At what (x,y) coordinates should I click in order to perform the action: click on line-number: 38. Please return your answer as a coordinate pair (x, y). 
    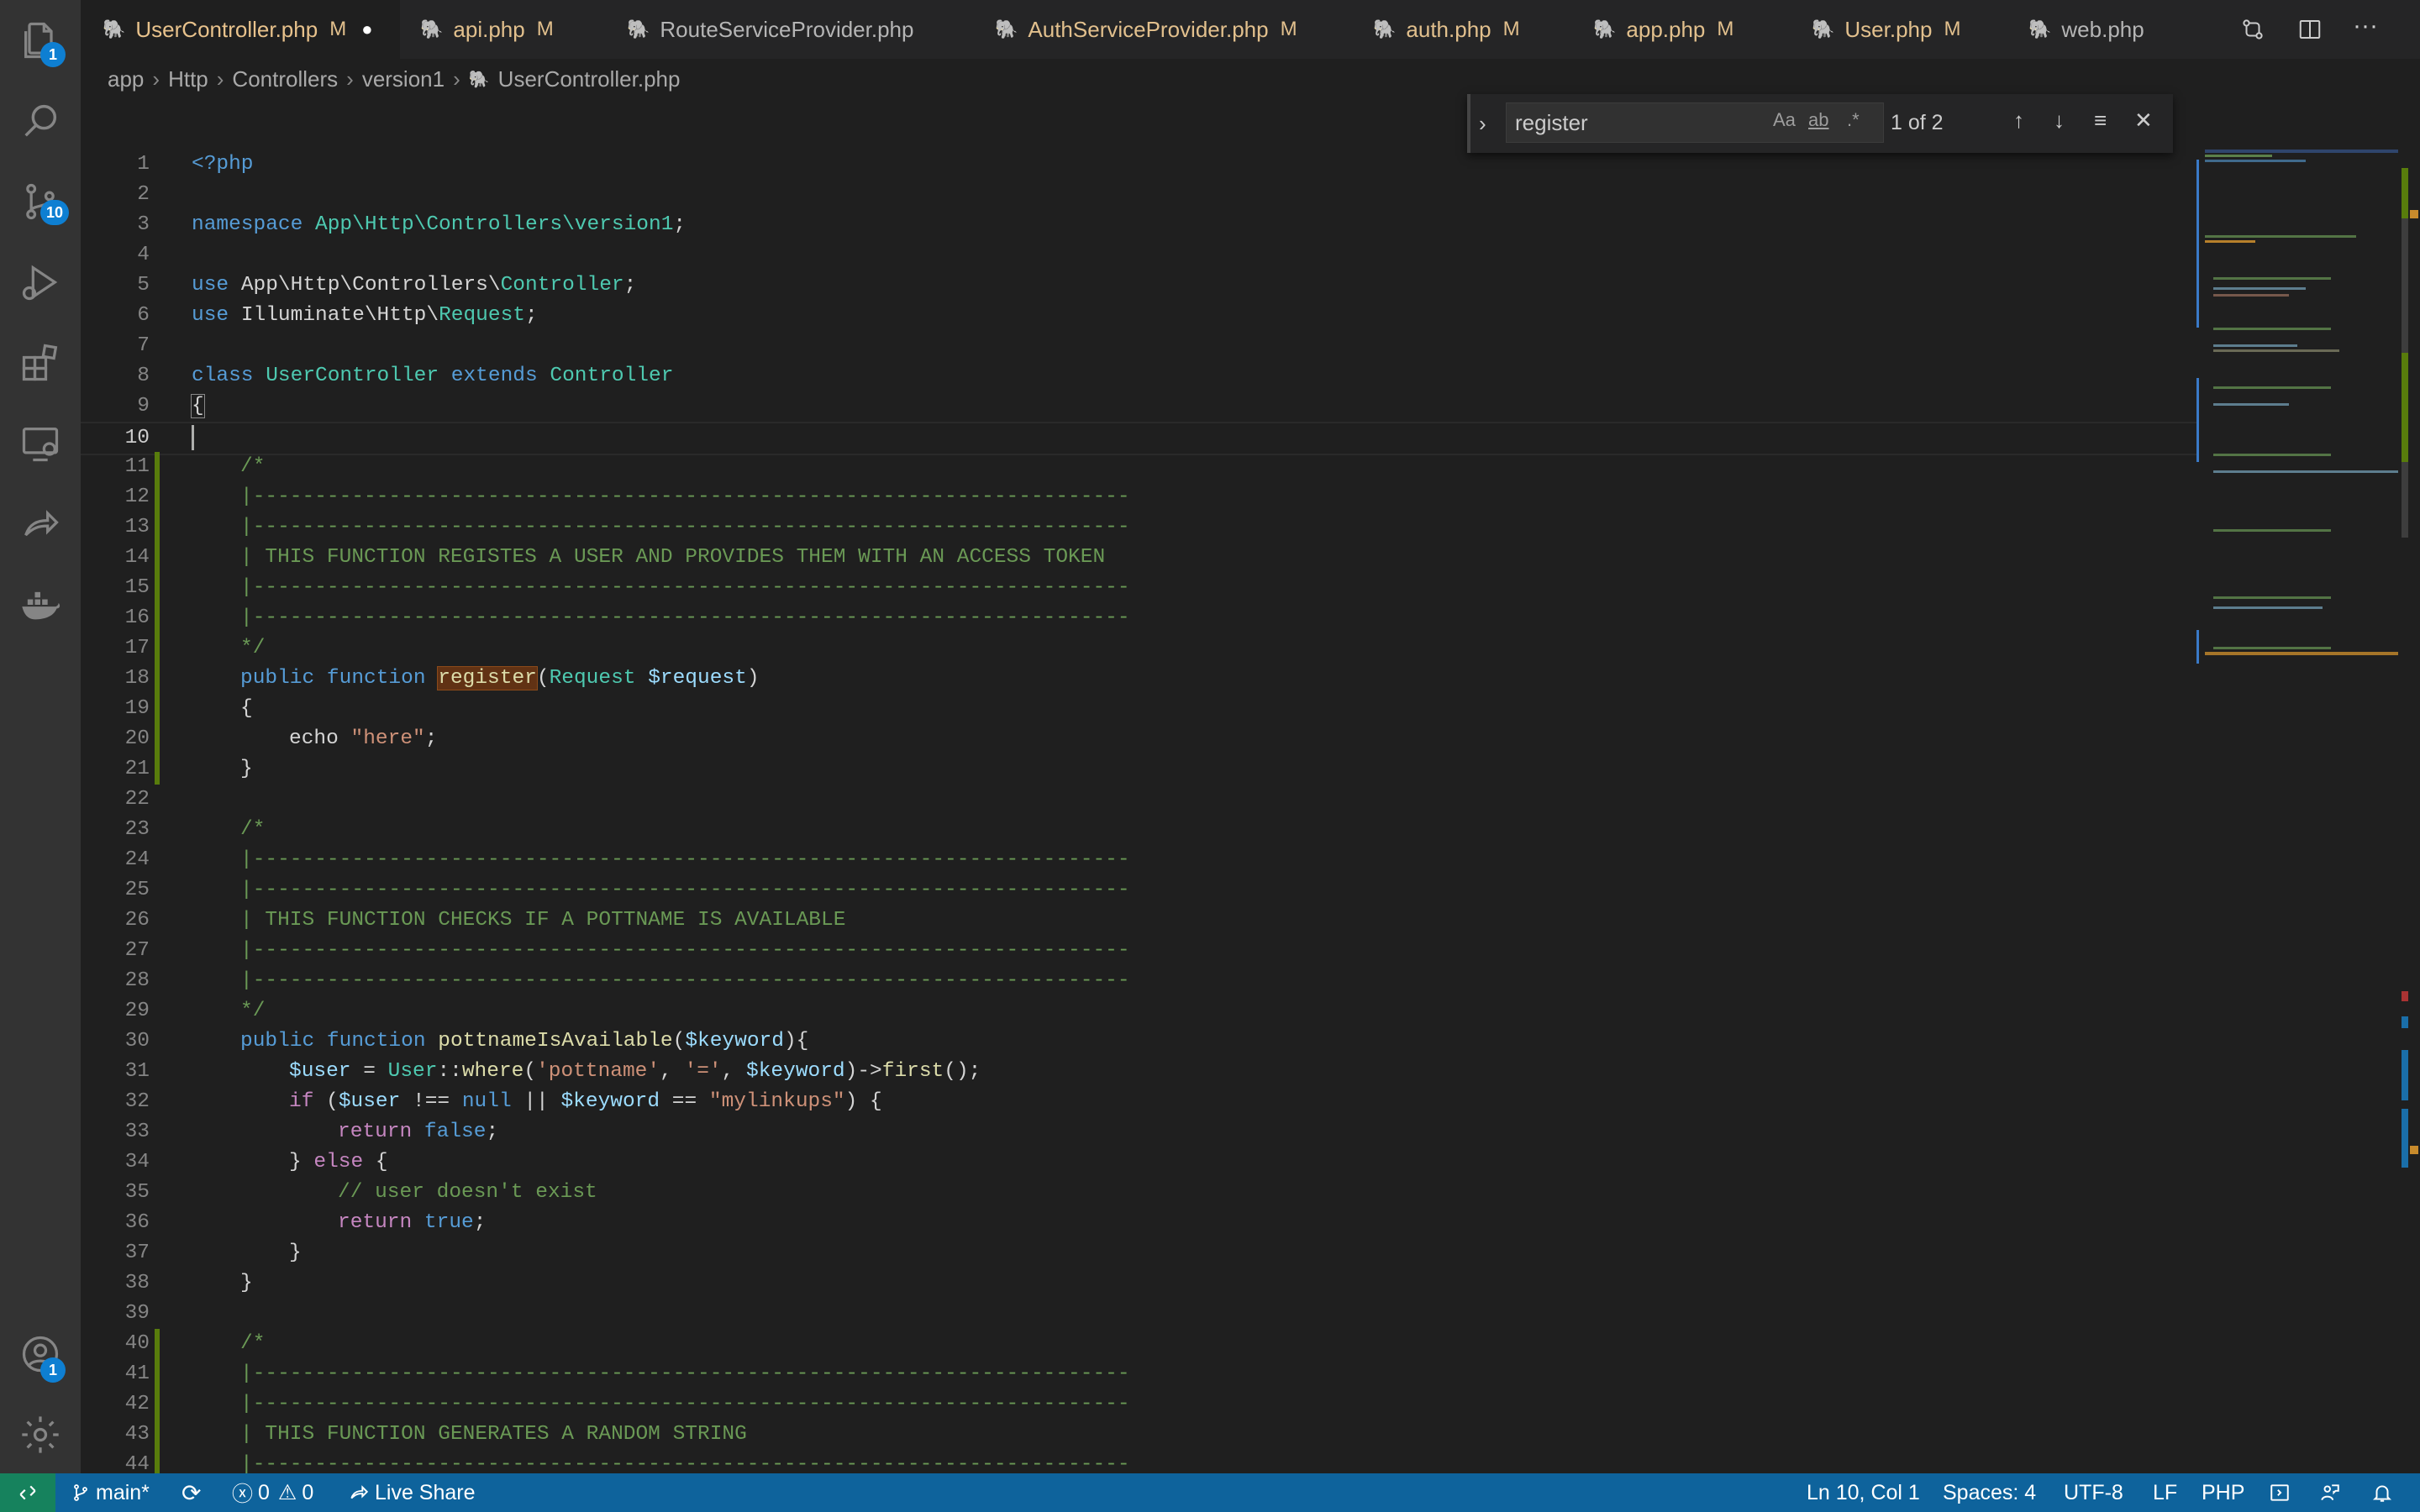
    Looking at the image, I should click on (137, 1283).